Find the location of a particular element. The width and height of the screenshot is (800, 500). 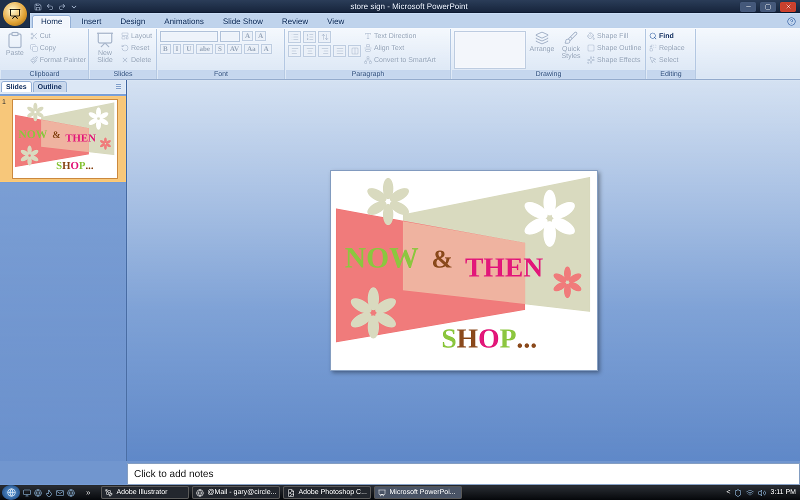

ribbon-tab: View is located at coordinates (336, 21).